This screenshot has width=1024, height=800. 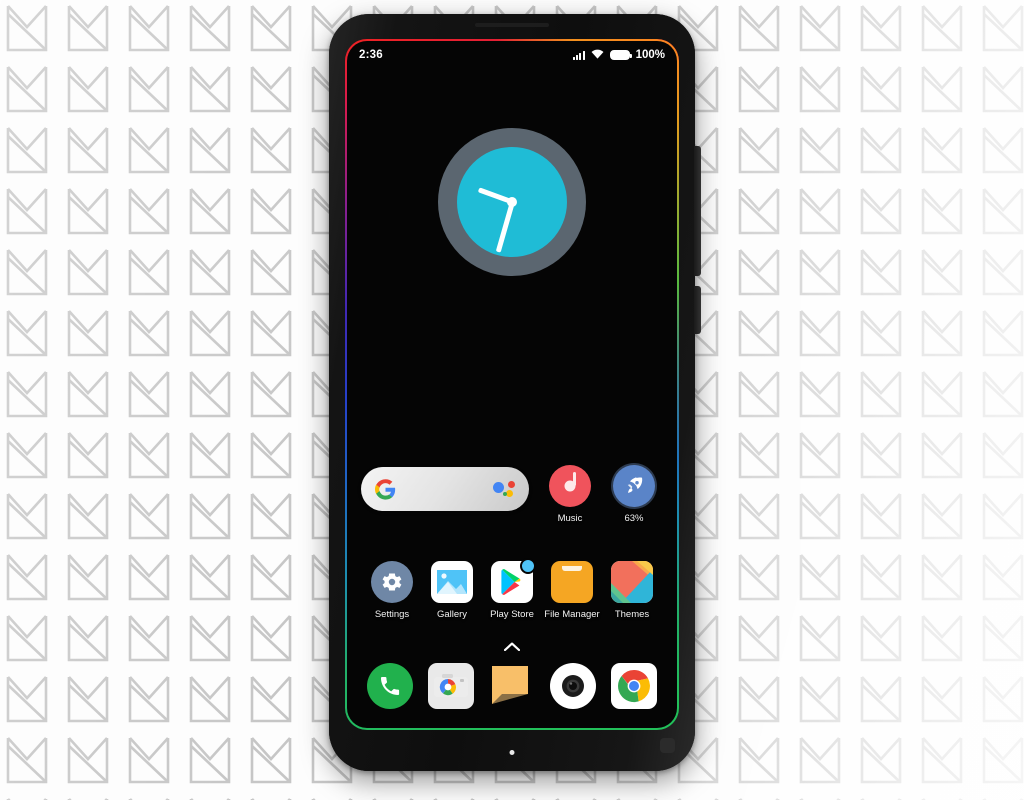 I want to click on phone-icon, so click(x=390, y=686).